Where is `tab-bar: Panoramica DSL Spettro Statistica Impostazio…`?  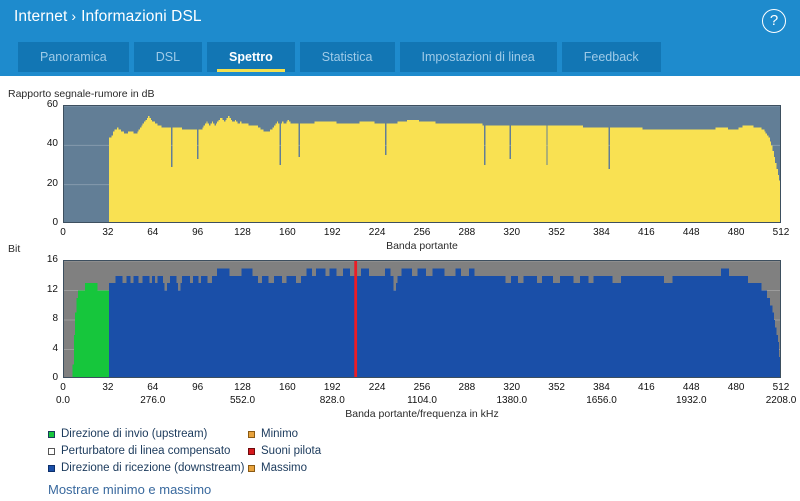
tab-bar: Panoramica DSL Spettro Statistica Impostazio… is located at coordinates (342, 57).